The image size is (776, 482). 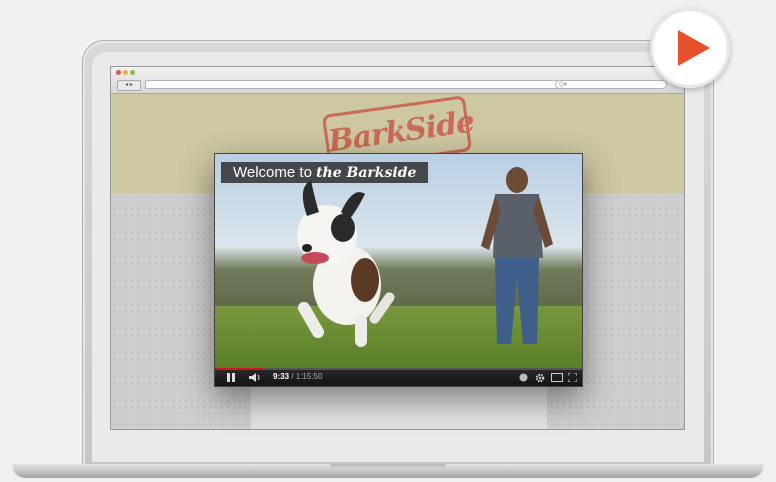 What do you see at coordinates (346, 263) in the screenshot?
I see `video-dog-figure` at bounding box center [346, 263].